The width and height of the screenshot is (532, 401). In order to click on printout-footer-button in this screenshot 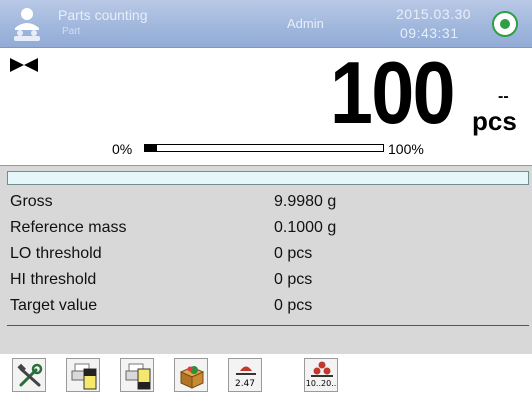, I will do `click(137, 375)`.